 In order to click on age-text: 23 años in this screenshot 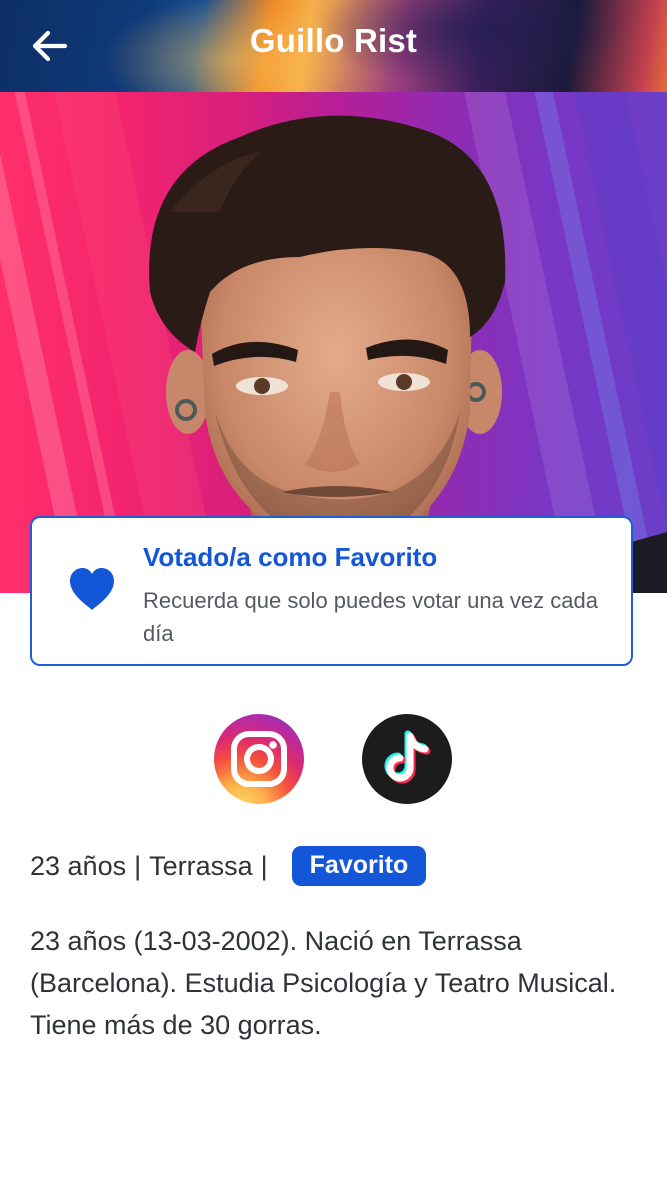, I will do `click(78, 865)`.